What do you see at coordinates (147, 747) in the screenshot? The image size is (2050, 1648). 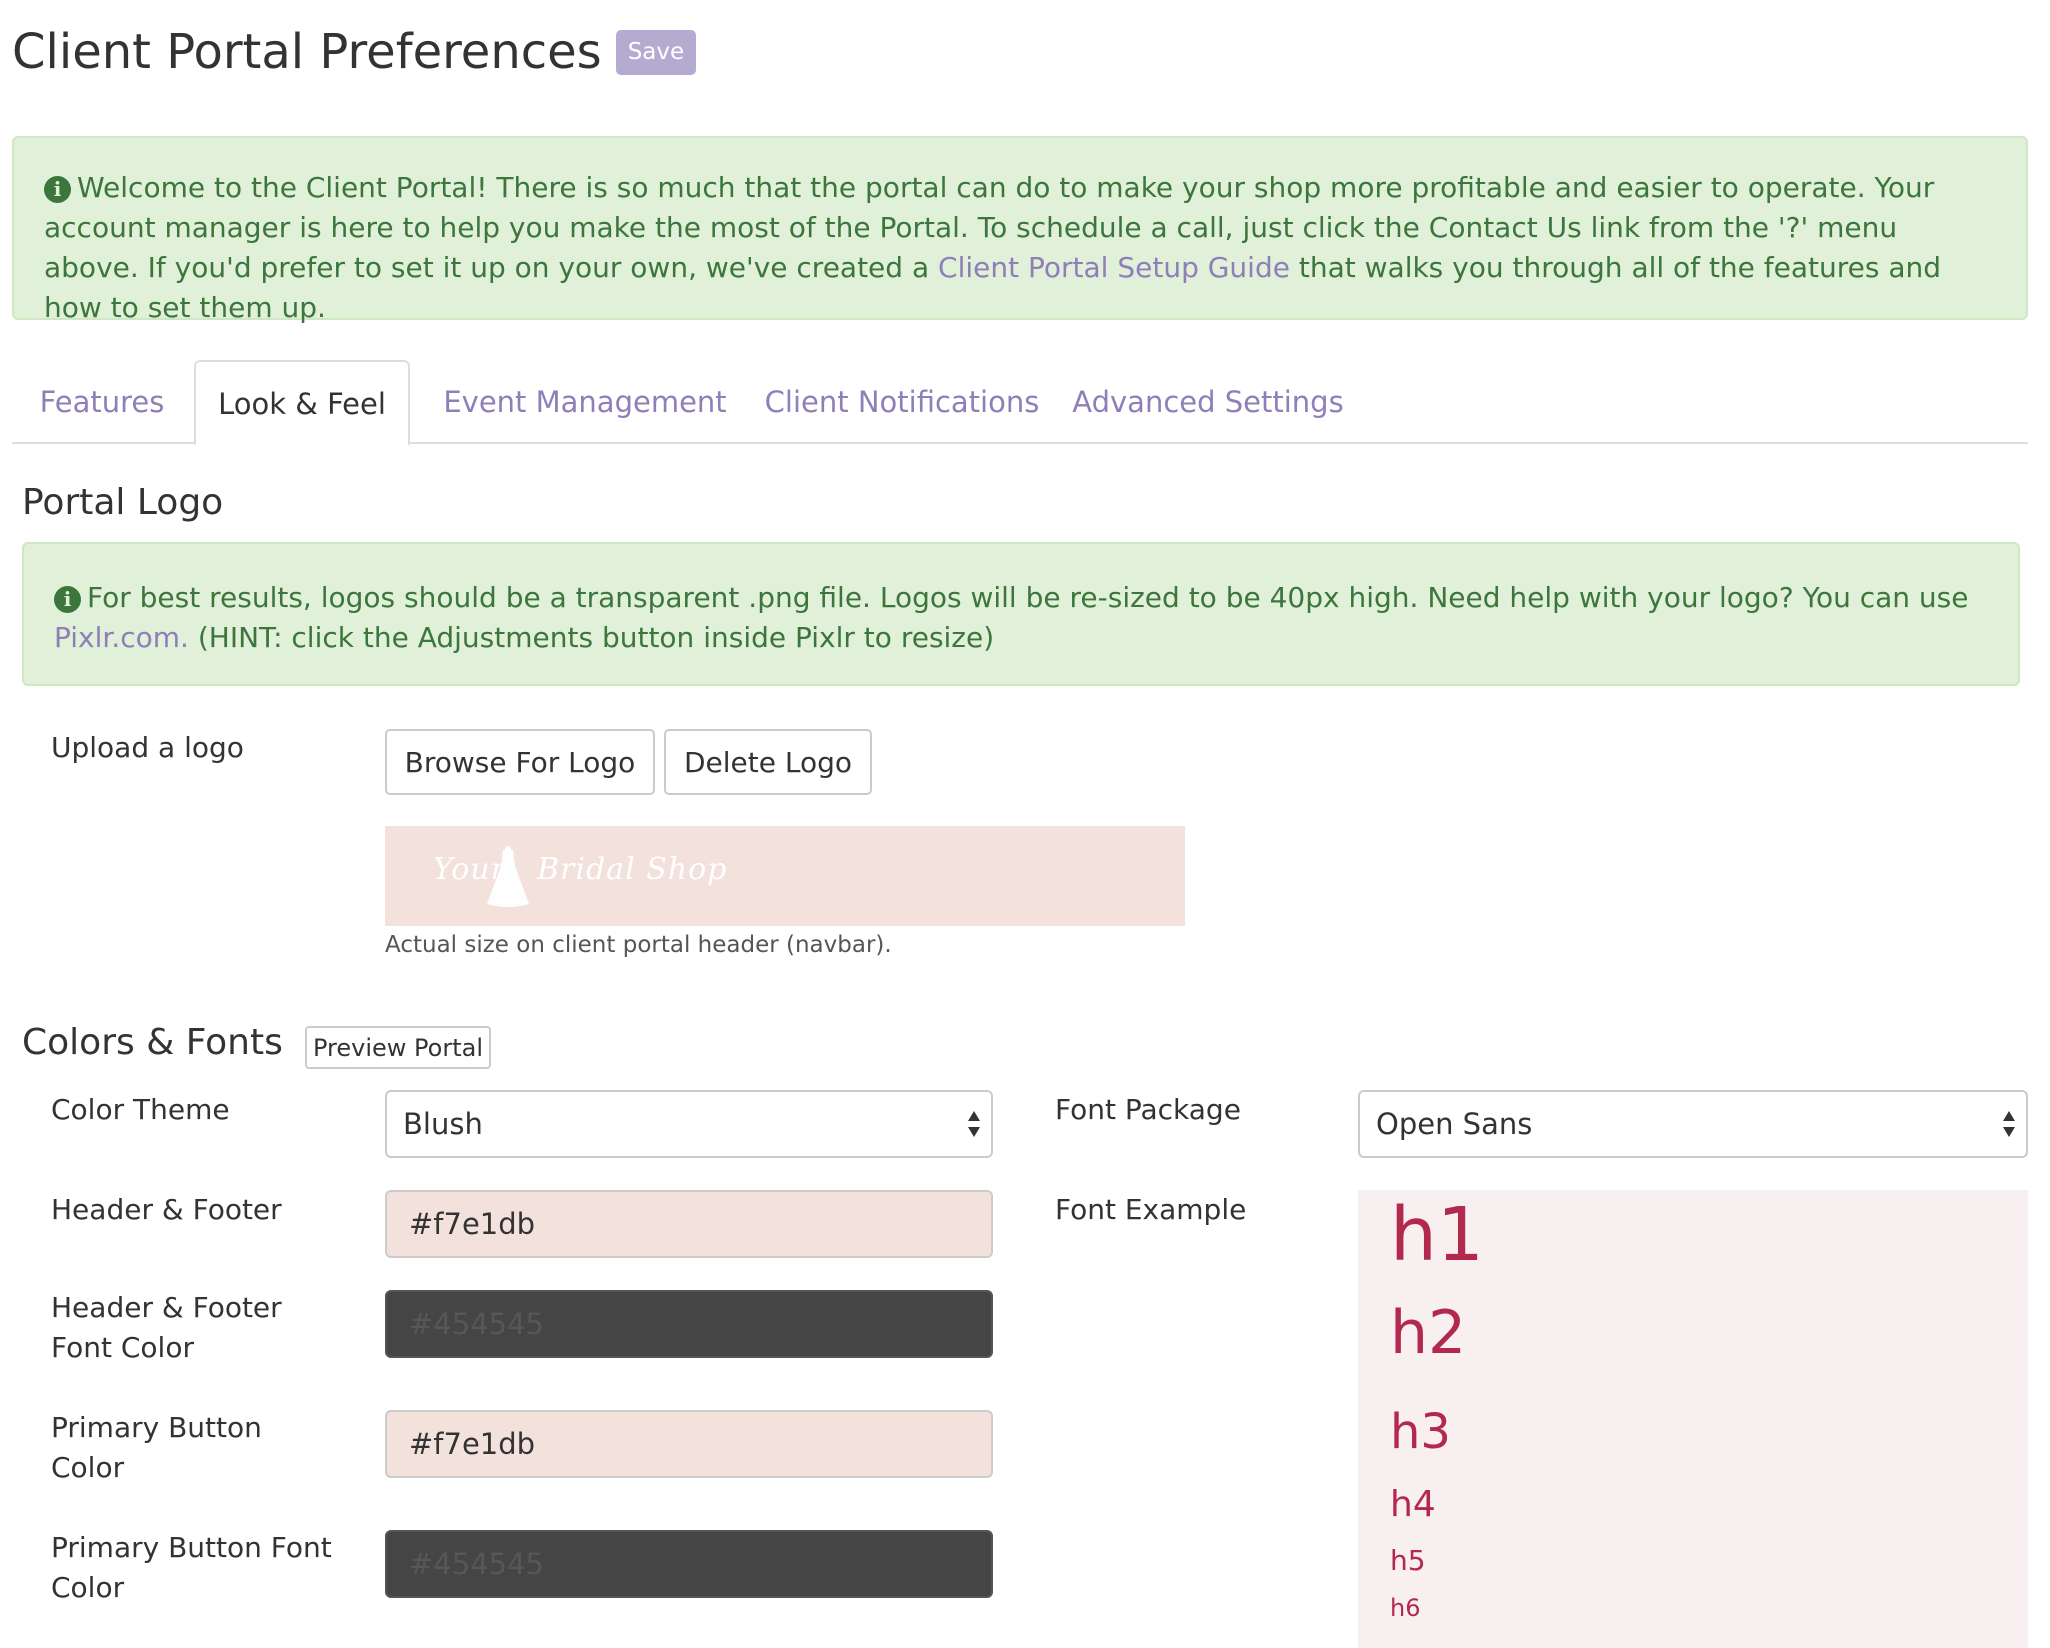 I see `upload-logo-label: Upload a logo` at bounding box center [147, 747].